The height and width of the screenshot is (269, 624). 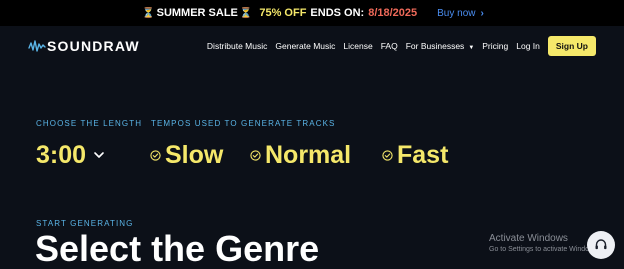 What do you see at coordinates (423, 154) in the screenshot?
I see `tempo-name: Fast` at bounding box center [423, 154].